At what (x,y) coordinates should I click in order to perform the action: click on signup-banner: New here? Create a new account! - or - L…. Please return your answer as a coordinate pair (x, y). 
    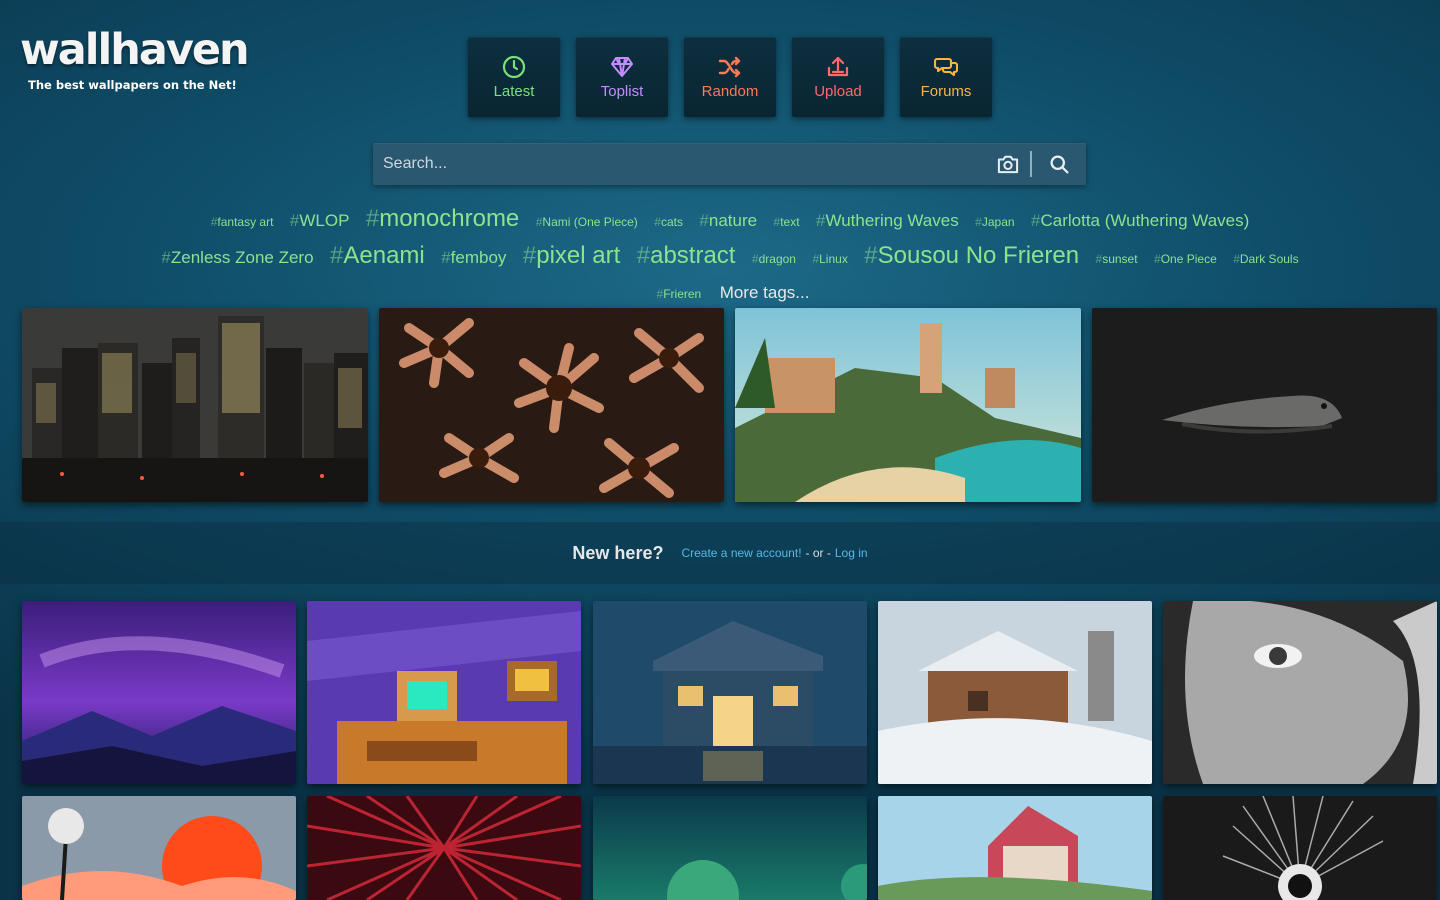
    Looking at the image, I should click on (720, 553).